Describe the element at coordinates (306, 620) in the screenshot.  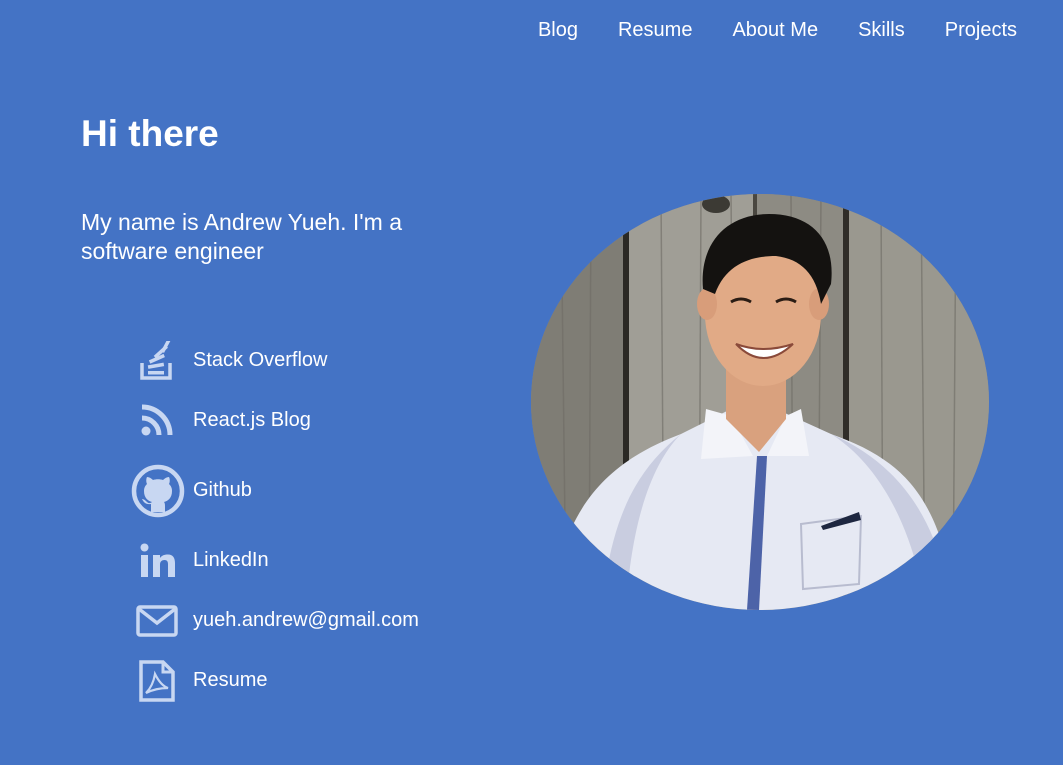
I see `link-label: yueh.andrew@gmail.com` at that location.